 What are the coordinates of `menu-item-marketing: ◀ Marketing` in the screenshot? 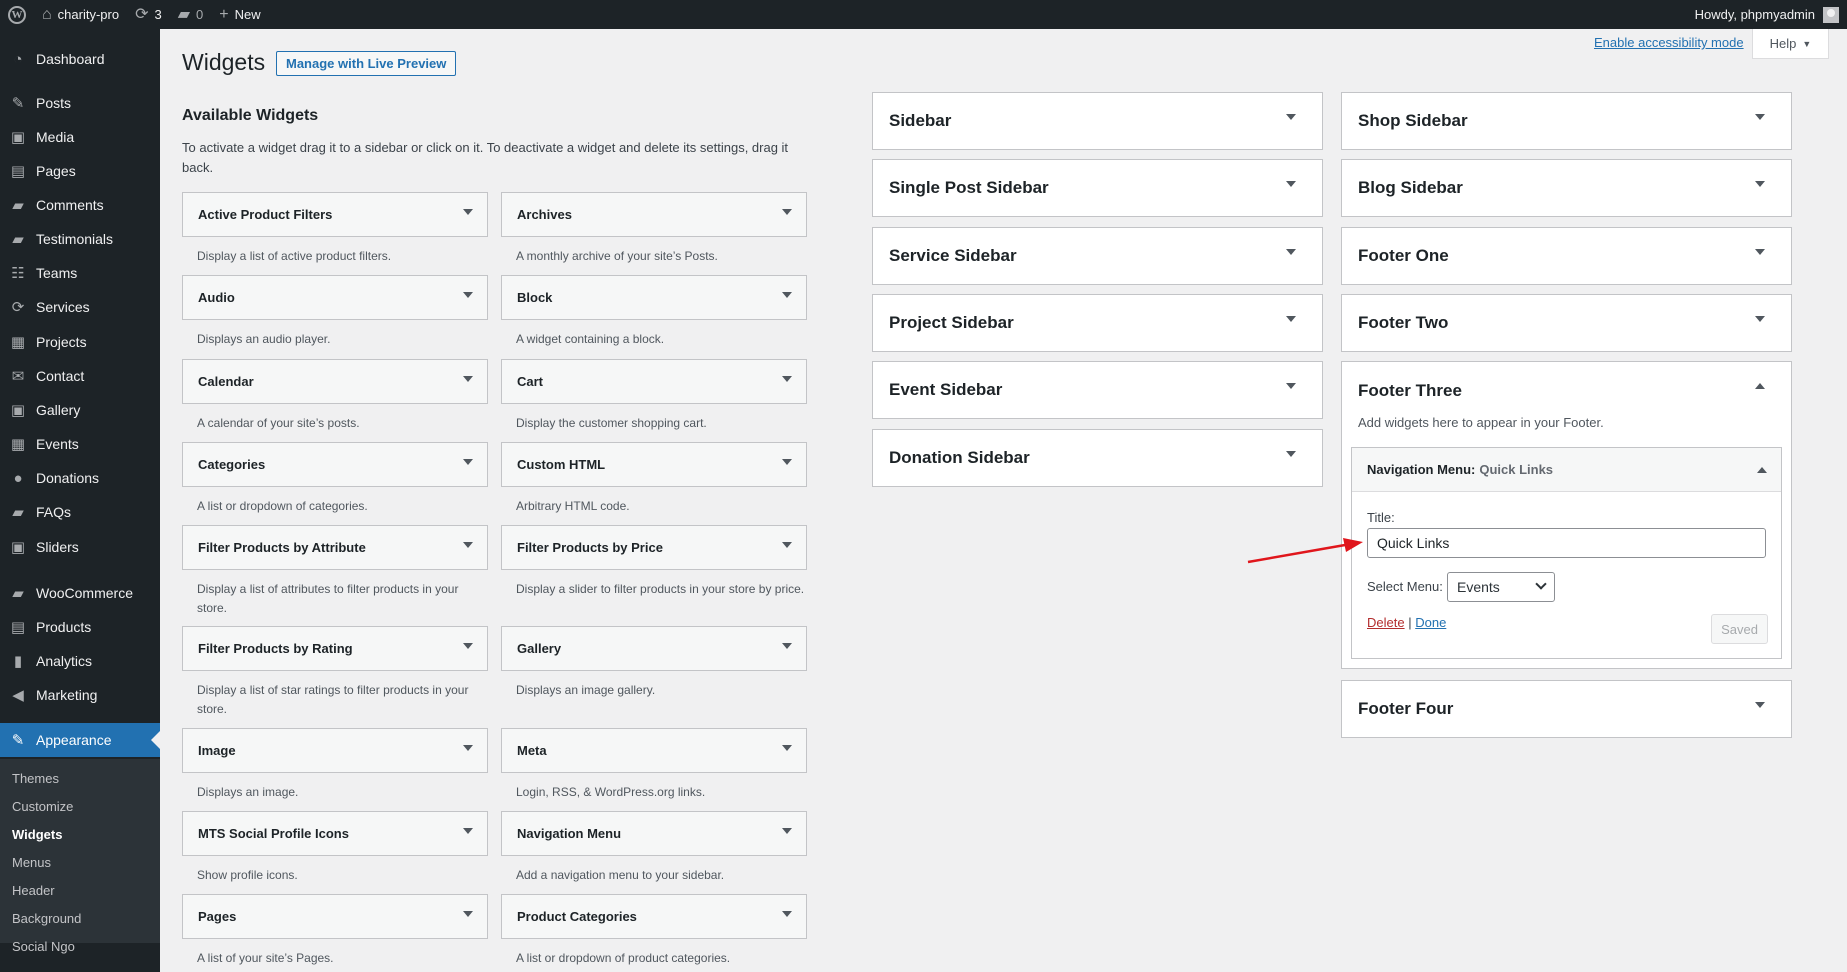 It's located at (80, 695).